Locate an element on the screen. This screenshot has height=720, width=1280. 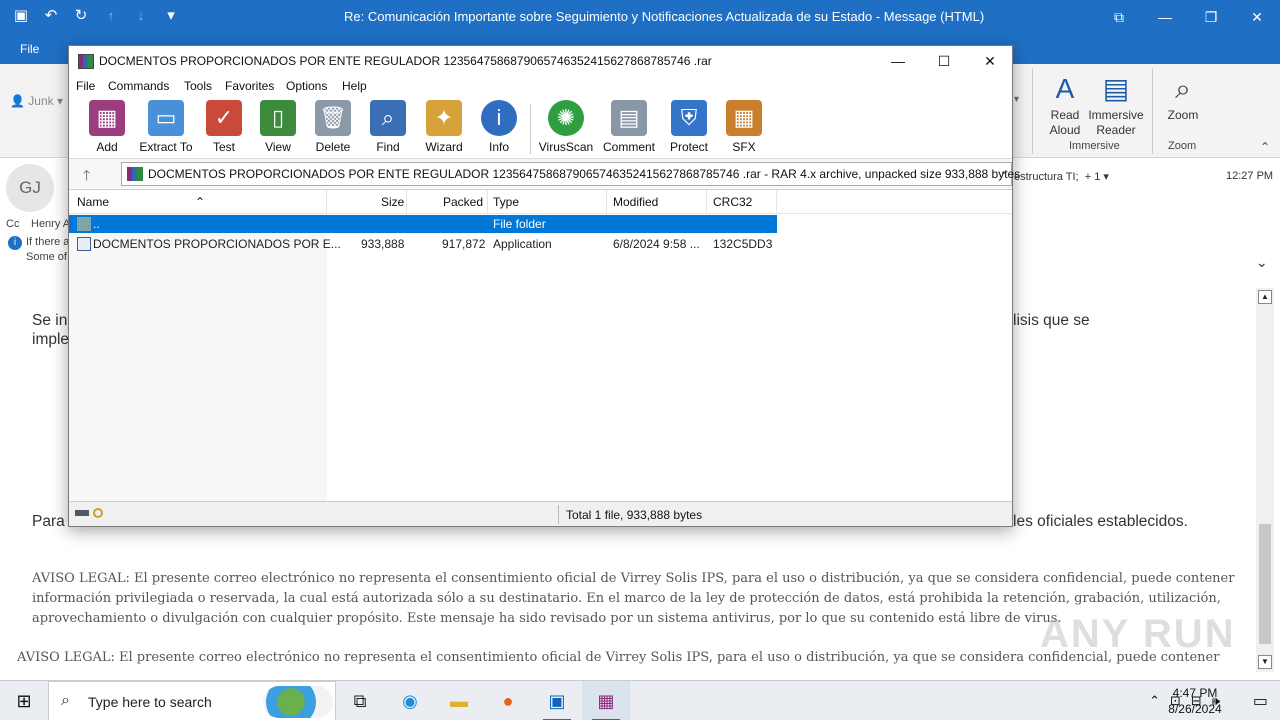
ribbon-separator is located at coordinates (1032, 111).